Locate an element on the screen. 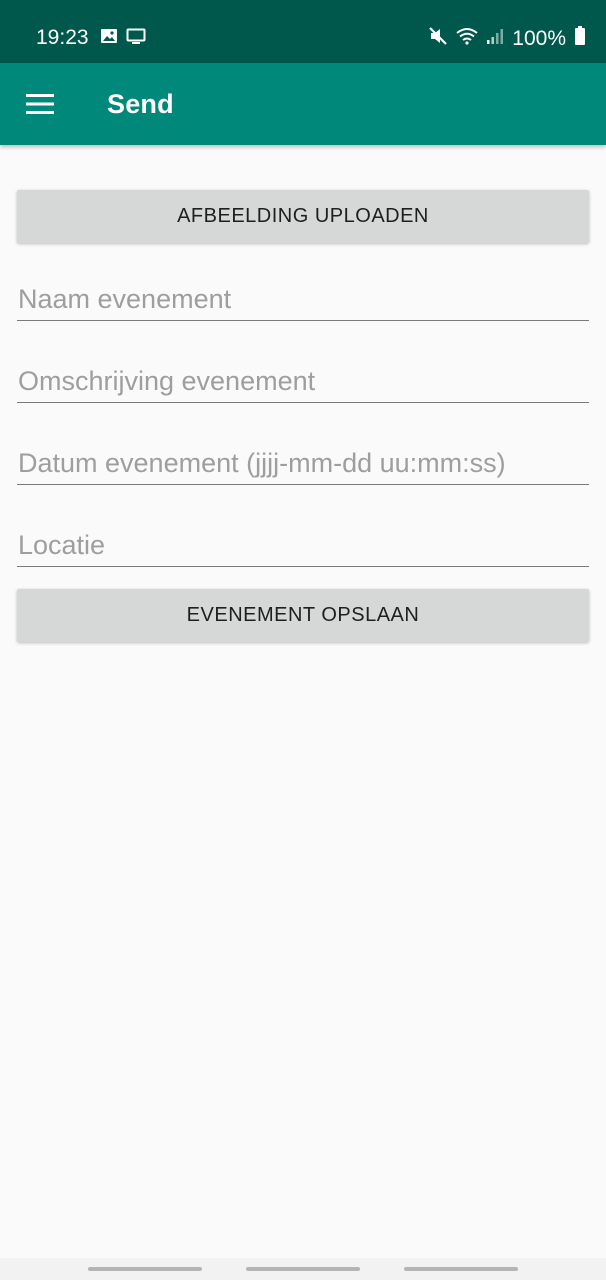 This screenshot has width=606, height=1280. save-event-button: EVENEMENT OPSLAAN is located at coordinates (303, 615).